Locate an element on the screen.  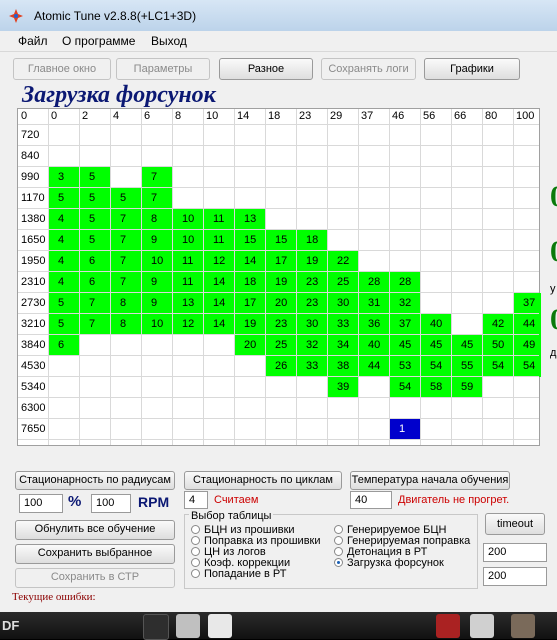
misc-button: Разное is located at coordinates (266, 69).